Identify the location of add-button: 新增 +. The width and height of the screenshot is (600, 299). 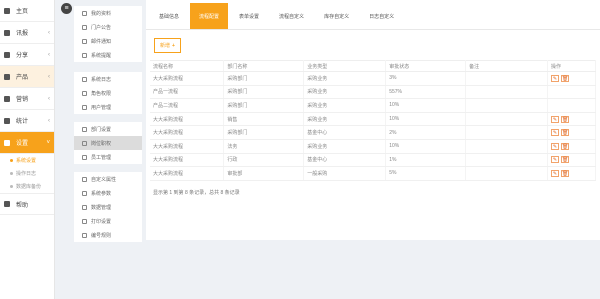
(167, 45).